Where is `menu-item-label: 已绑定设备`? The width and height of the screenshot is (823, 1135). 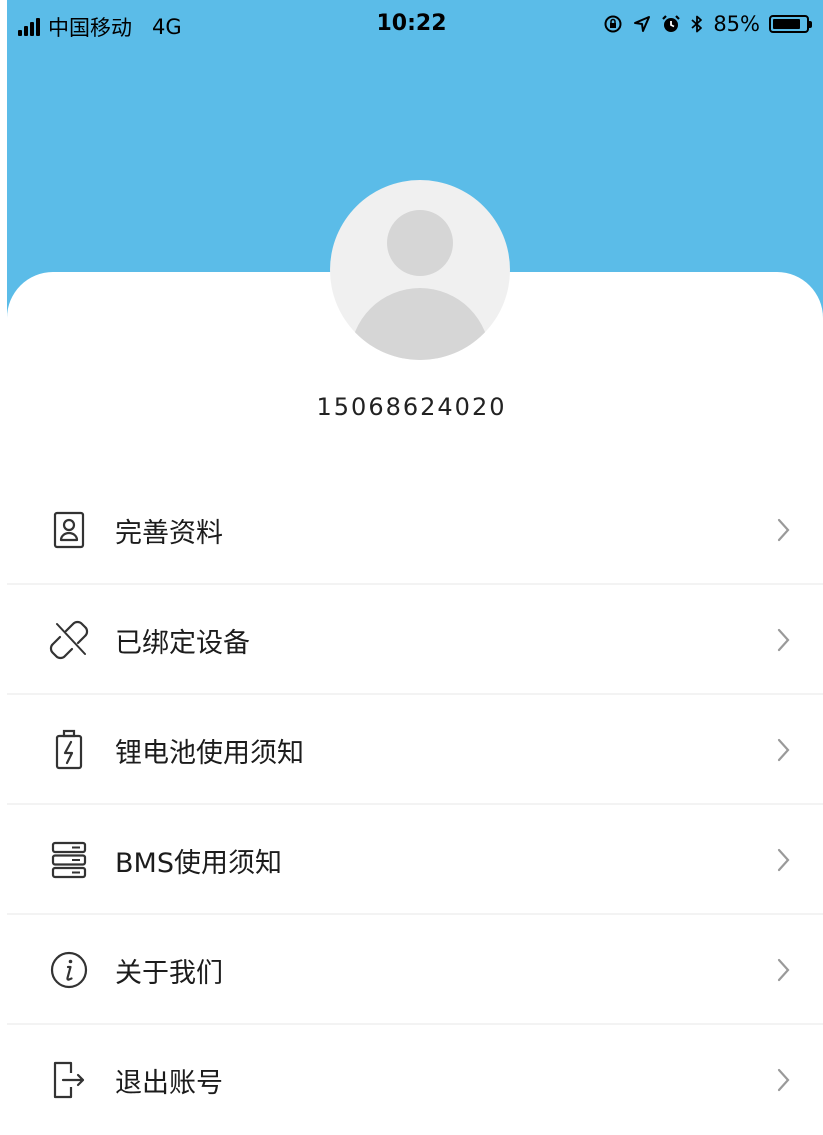
menu-item-label: 已绑定设备 is located at coordinates (182, 643).